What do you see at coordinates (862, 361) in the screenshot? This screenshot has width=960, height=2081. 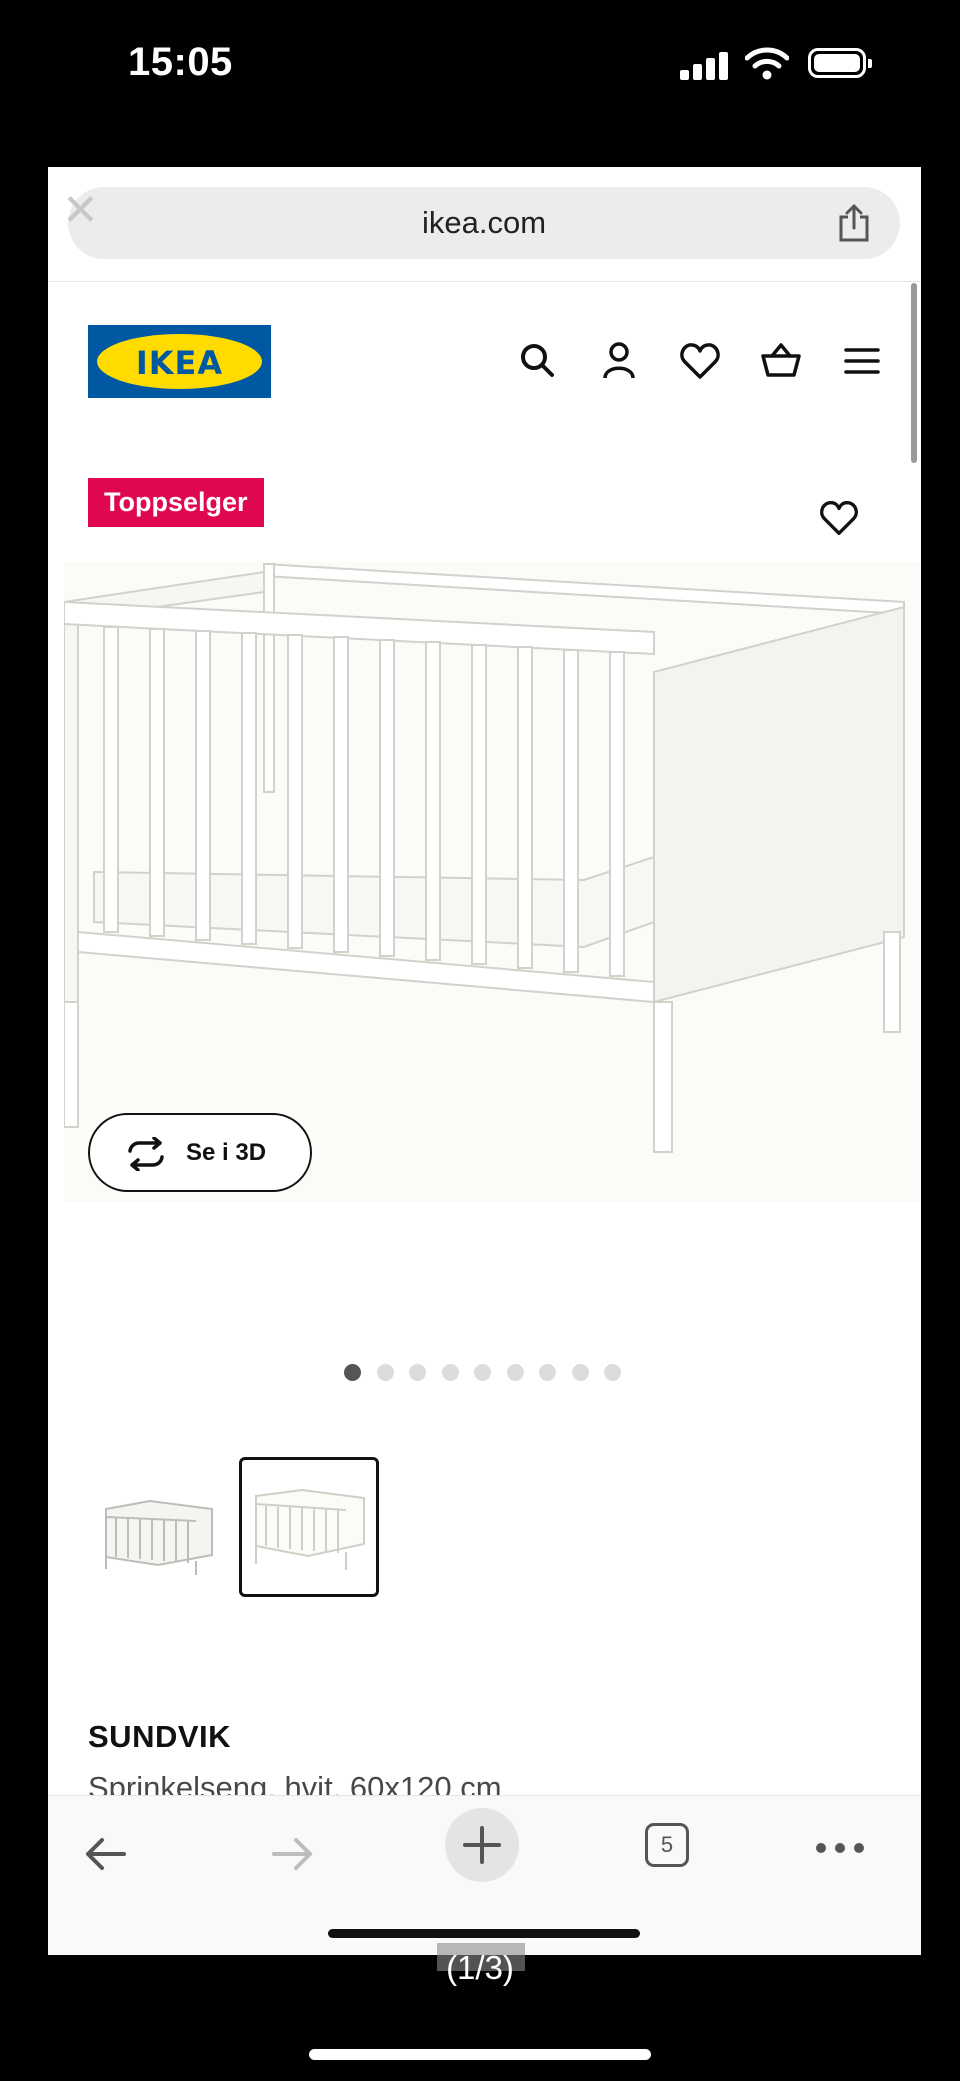 I see `menu-icon` at bounding box center [862, 361].